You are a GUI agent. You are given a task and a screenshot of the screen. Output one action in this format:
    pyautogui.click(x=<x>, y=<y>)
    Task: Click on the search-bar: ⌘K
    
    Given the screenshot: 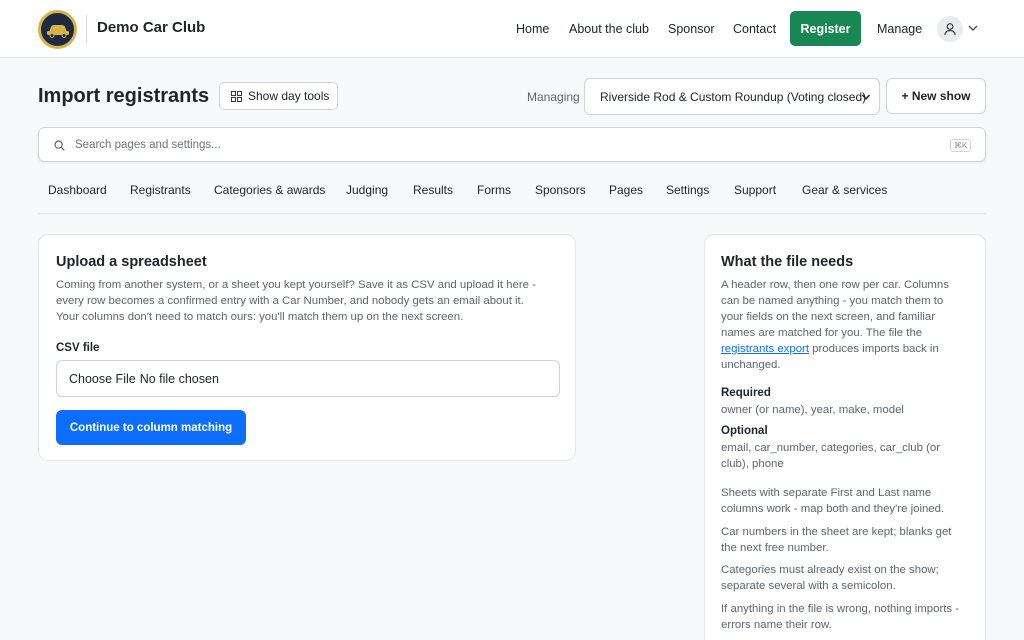 What is the action you would take?
    pyautogui.click(x=512, y=144)
    